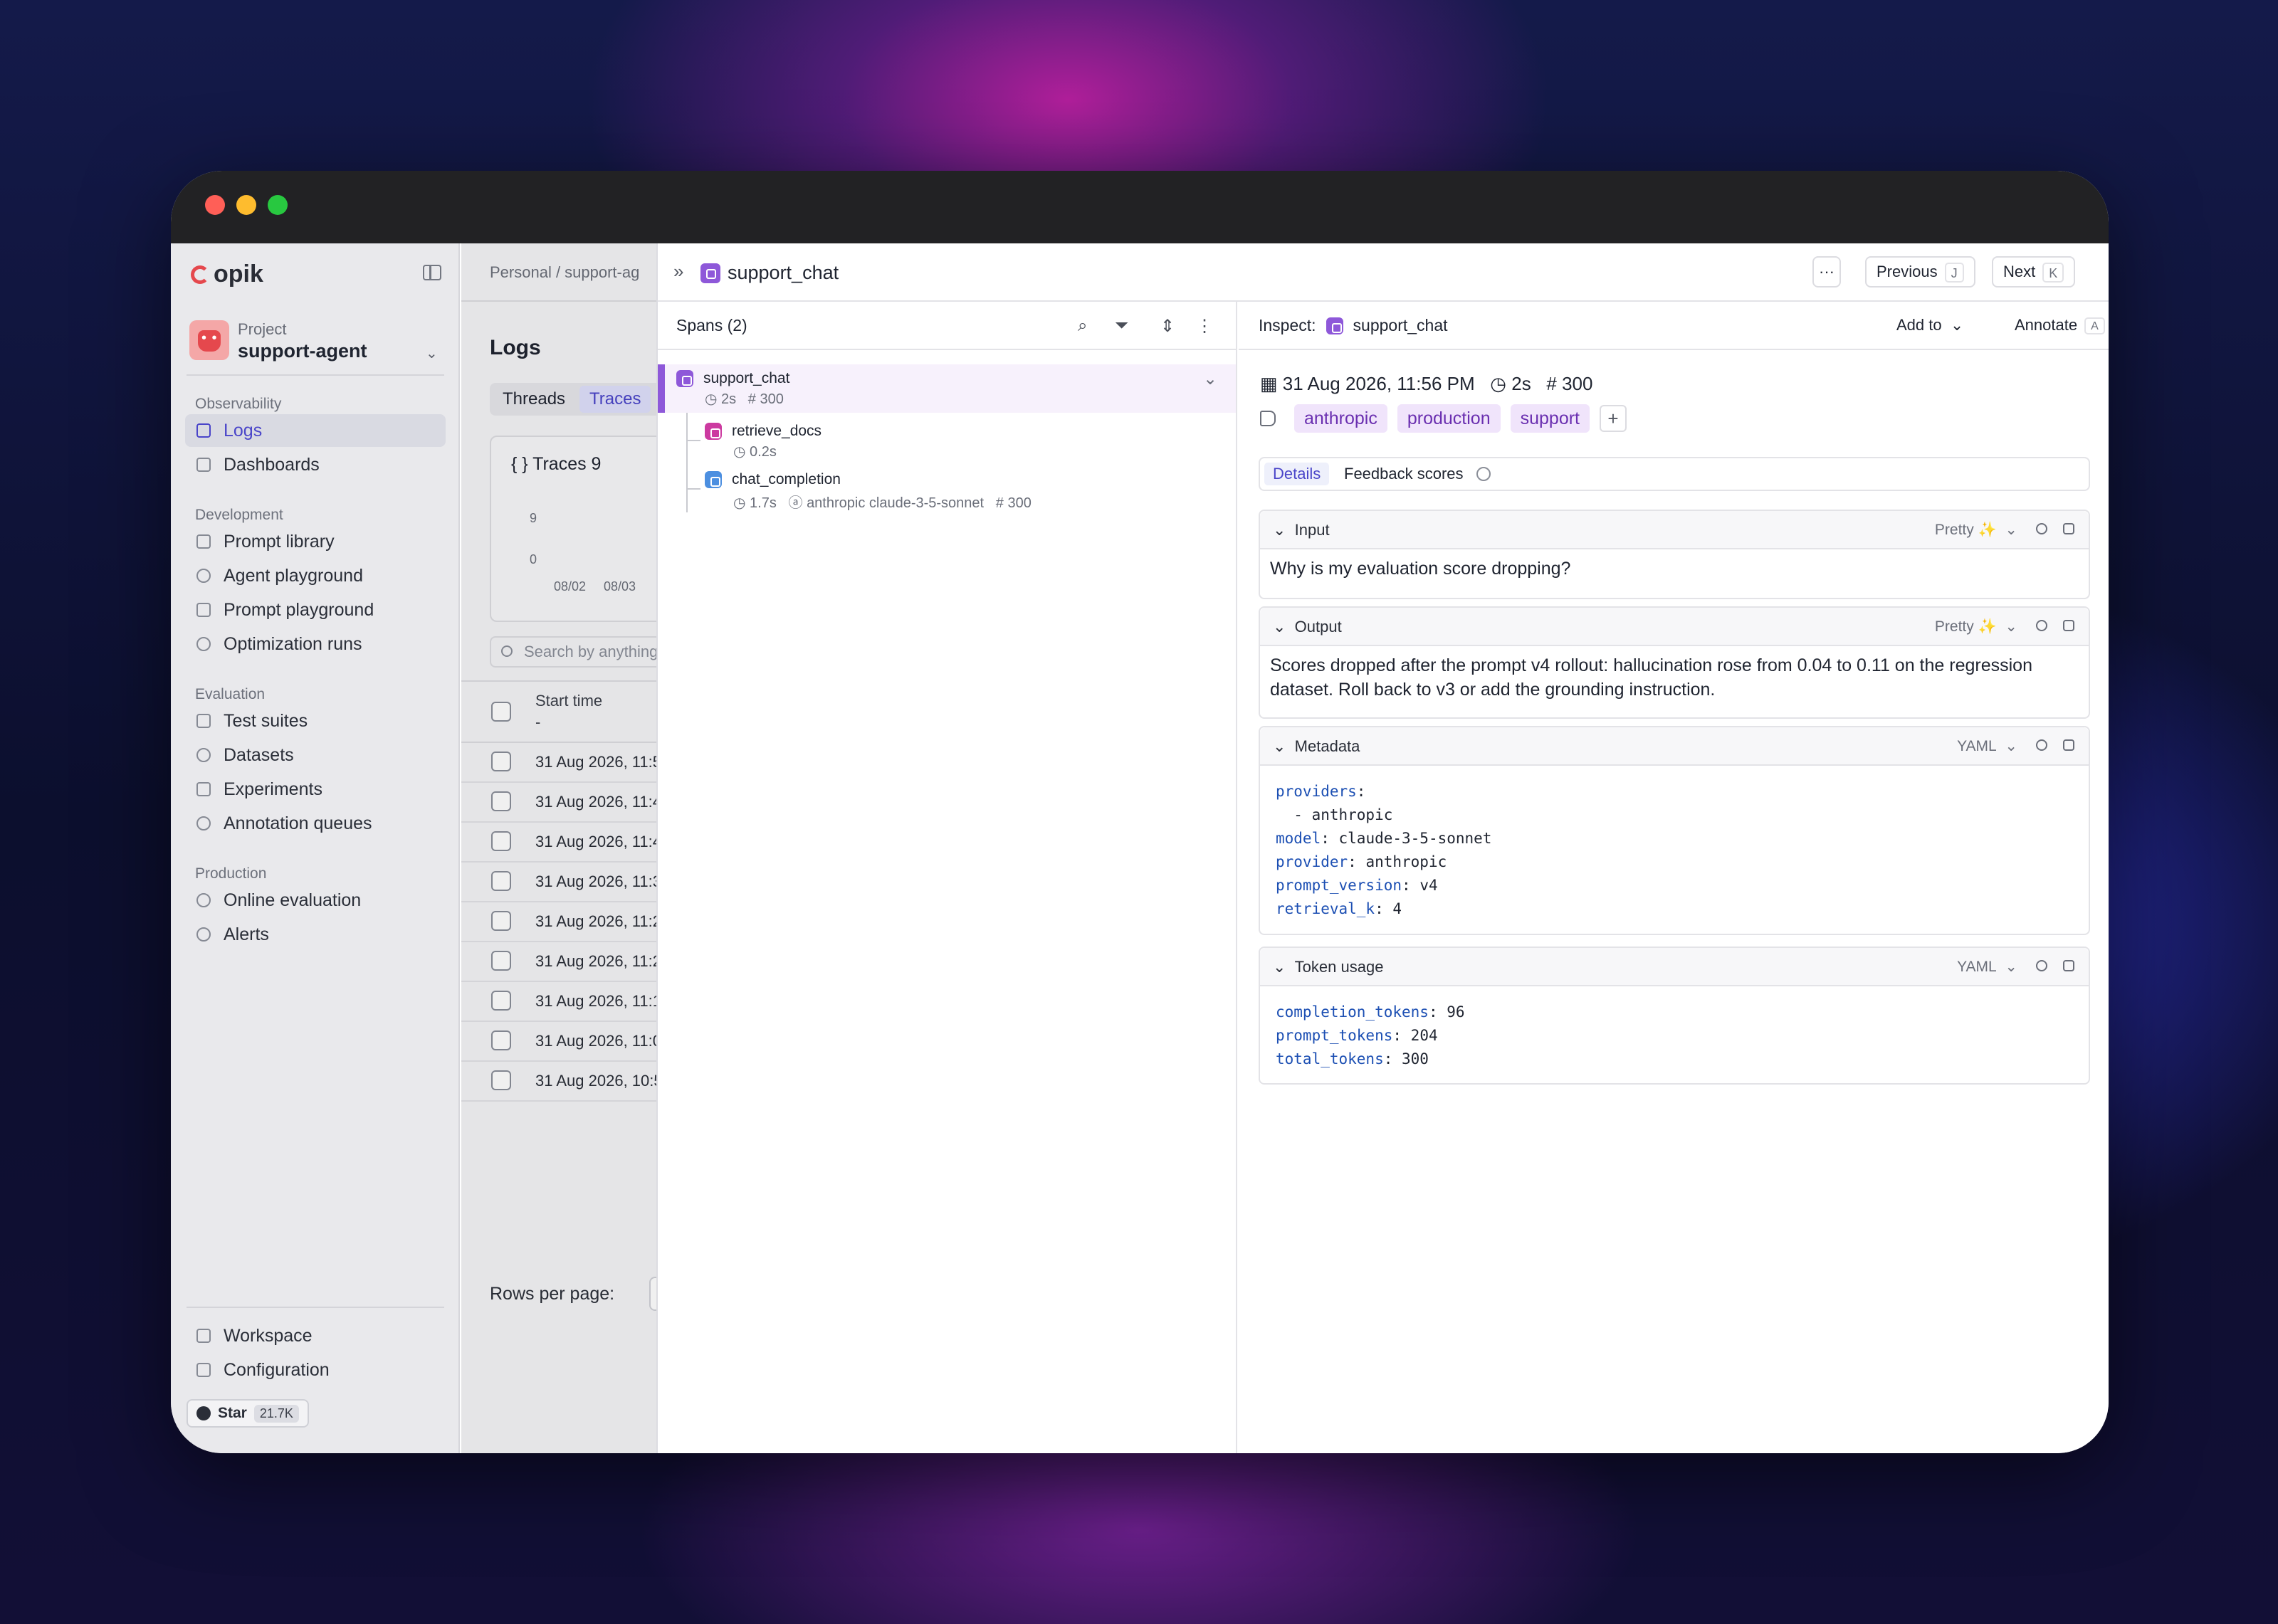 This screenshot has width=2278, height=1624. What do you see at coordinates (1987, 967) in the screenshot?
I see `token-usage-mode-select: YAML ⌄` at bounding box center [1987, 967].